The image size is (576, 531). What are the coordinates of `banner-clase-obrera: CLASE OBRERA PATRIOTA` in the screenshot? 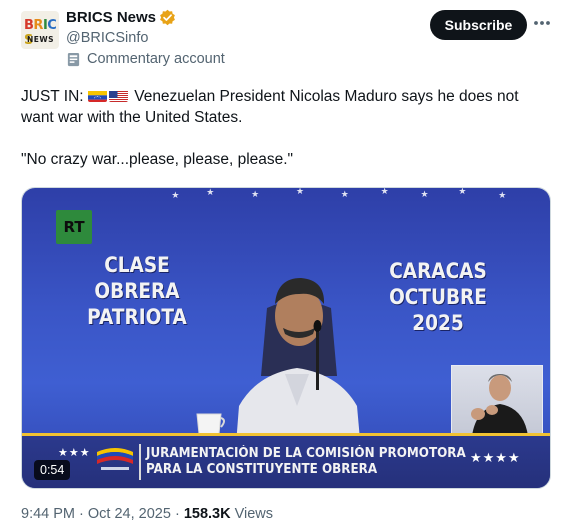 It's located at (137, 291).